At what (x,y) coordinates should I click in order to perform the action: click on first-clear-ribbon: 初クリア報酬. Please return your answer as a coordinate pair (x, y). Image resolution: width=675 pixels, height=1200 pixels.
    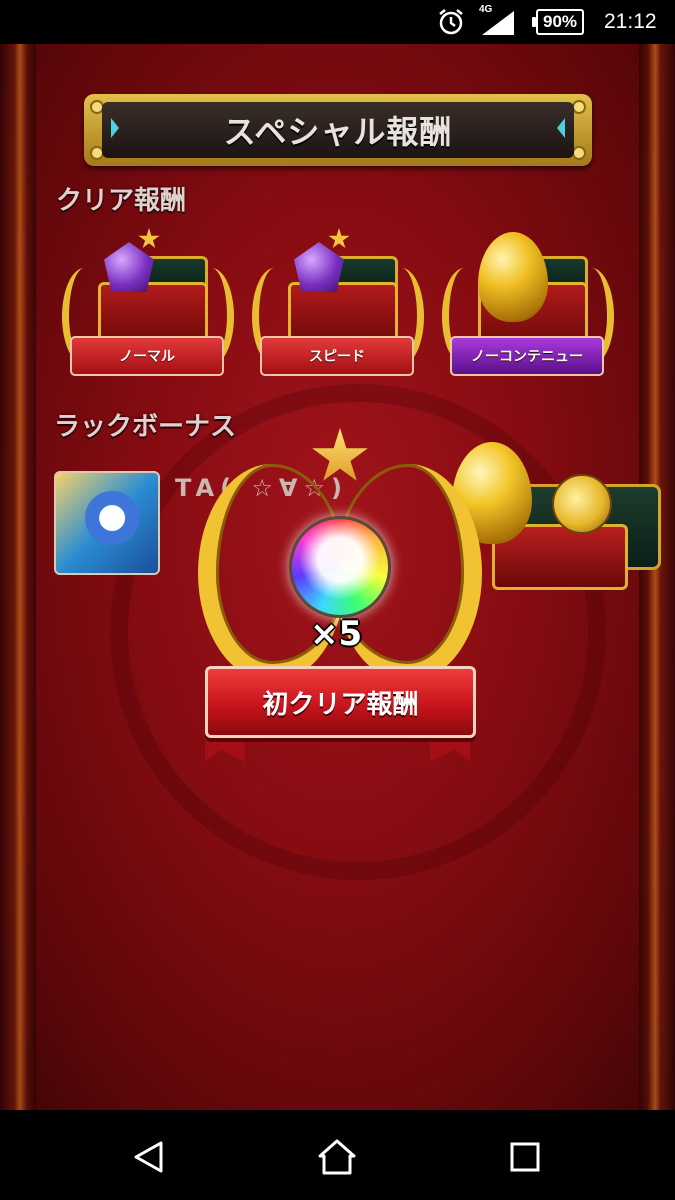
    Looking at the image, I should click on (340, 702).